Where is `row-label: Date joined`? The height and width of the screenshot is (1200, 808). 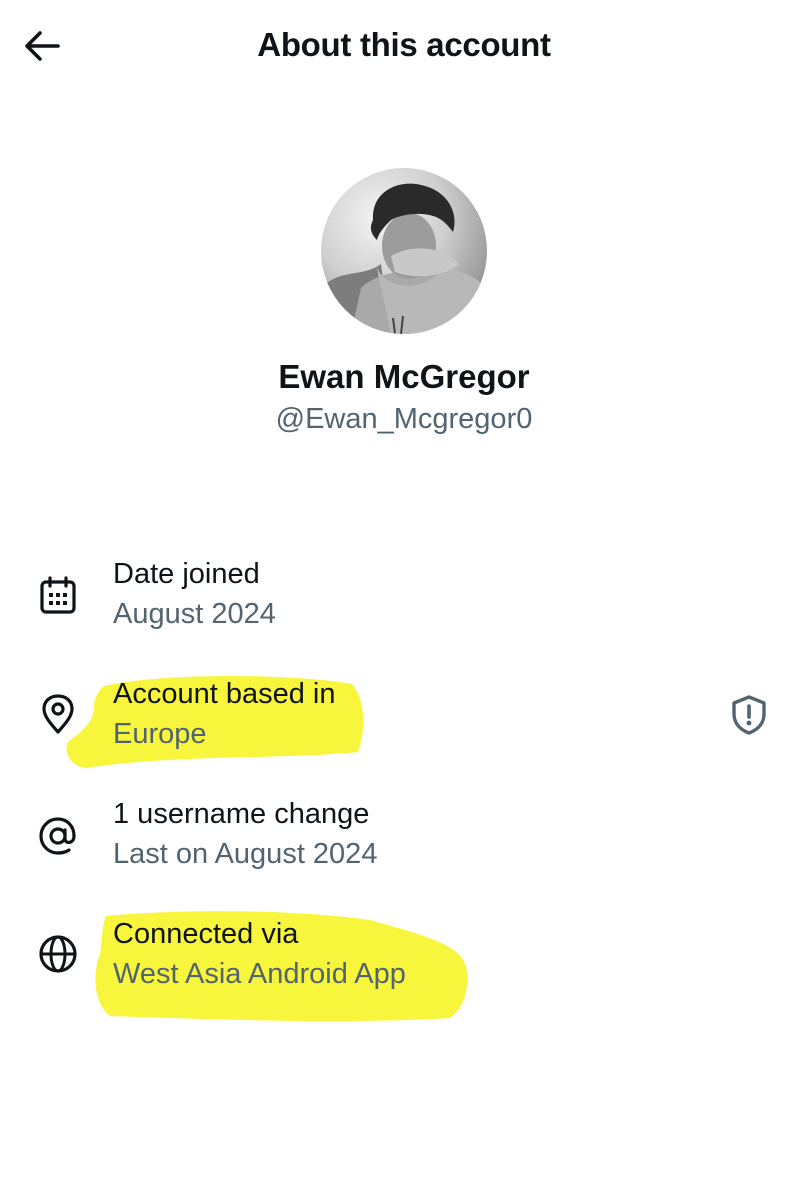 row-label: Date joined is located at coordinates (186, 574).